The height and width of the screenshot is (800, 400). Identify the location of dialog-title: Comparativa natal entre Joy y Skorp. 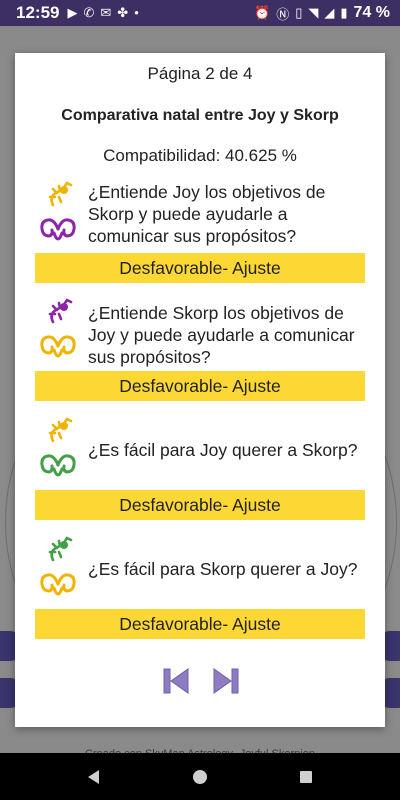
(200, 115).